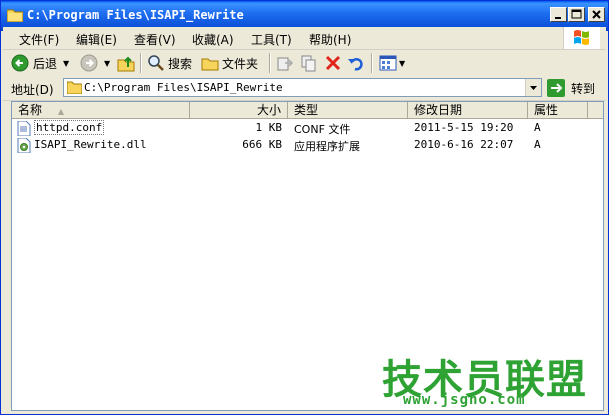 The image size is (609, 415). I want to click on close-button, so click(596, 14).